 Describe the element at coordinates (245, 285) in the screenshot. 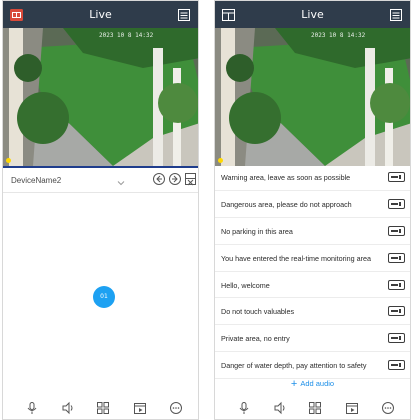

I see `audio-label: Hello, welcome` at that location.